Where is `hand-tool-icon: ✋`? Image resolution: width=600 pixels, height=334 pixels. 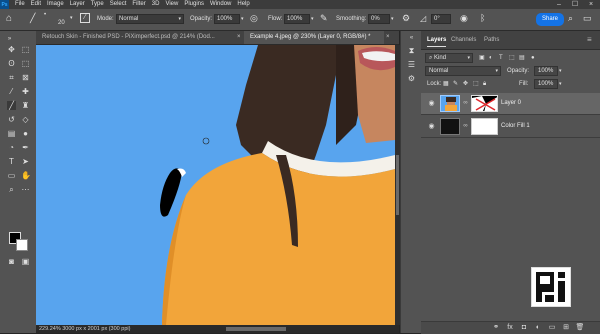 hand-tool-icon: ✋ is located at coordinates (26, 175).